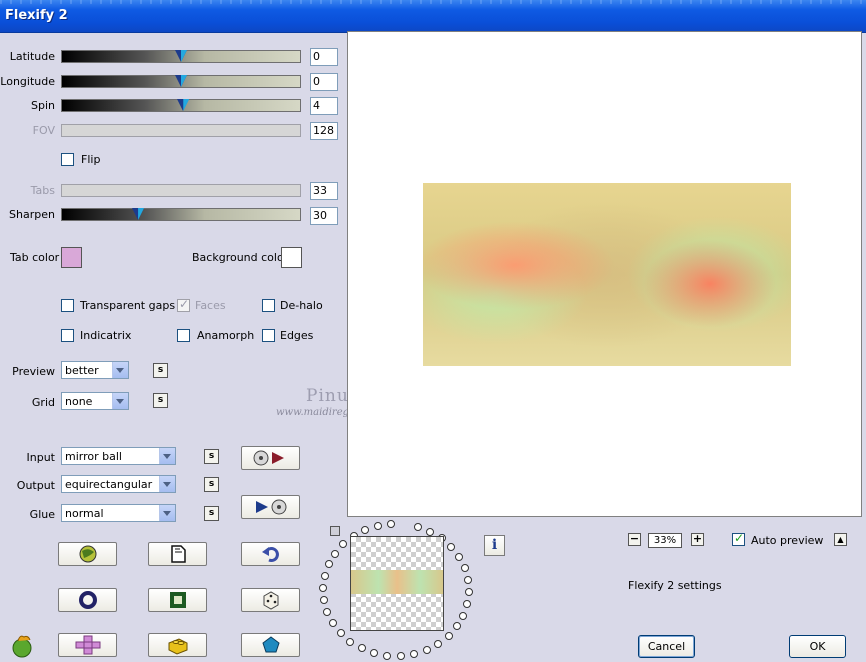 The width and height of the screenshot is (866, 662). Describe the element at coordinates (95, 401) in the screenshot. I see `grid-select: none` at that location.